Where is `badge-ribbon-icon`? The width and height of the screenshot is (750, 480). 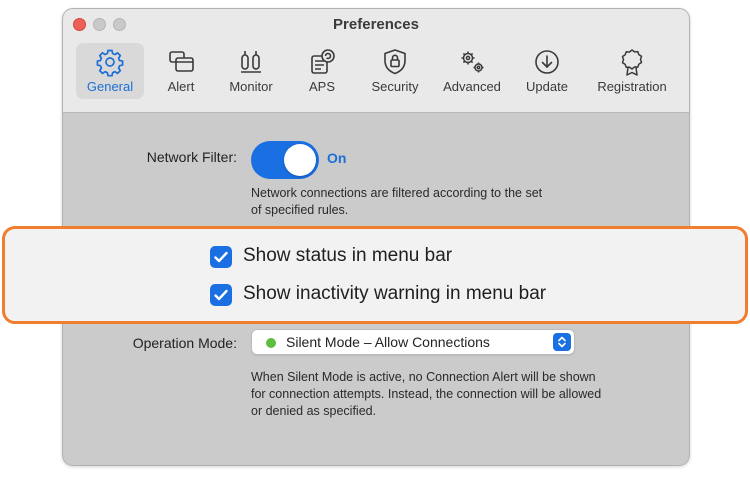 badge-ribbon-icon is located at coordinates (632, 62).